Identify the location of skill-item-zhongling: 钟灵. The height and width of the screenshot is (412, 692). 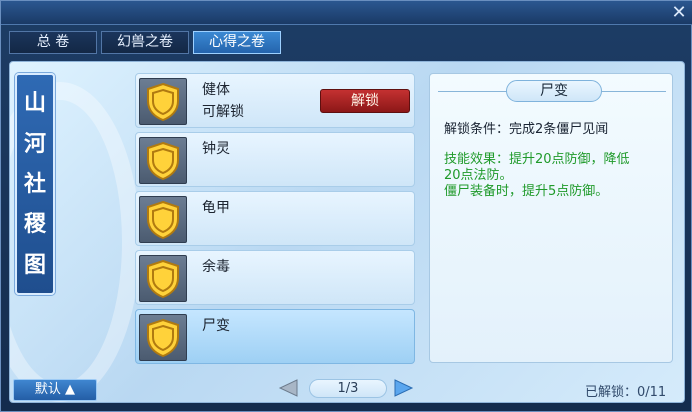
(275, 159).